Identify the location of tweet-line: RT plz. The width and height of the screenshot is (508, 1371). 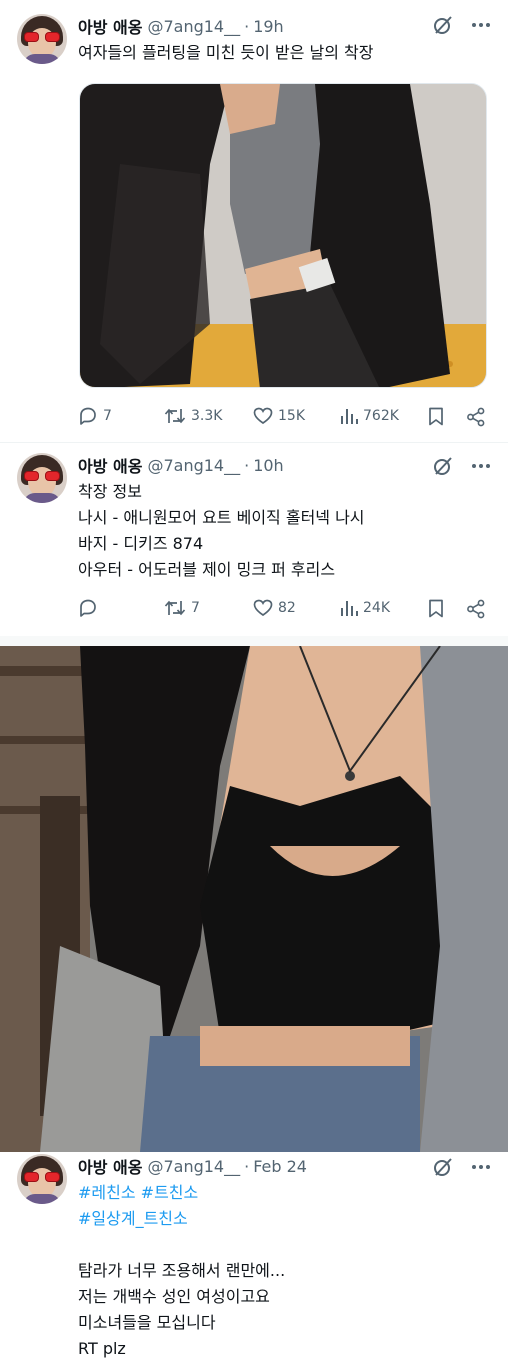
(102, 1348).